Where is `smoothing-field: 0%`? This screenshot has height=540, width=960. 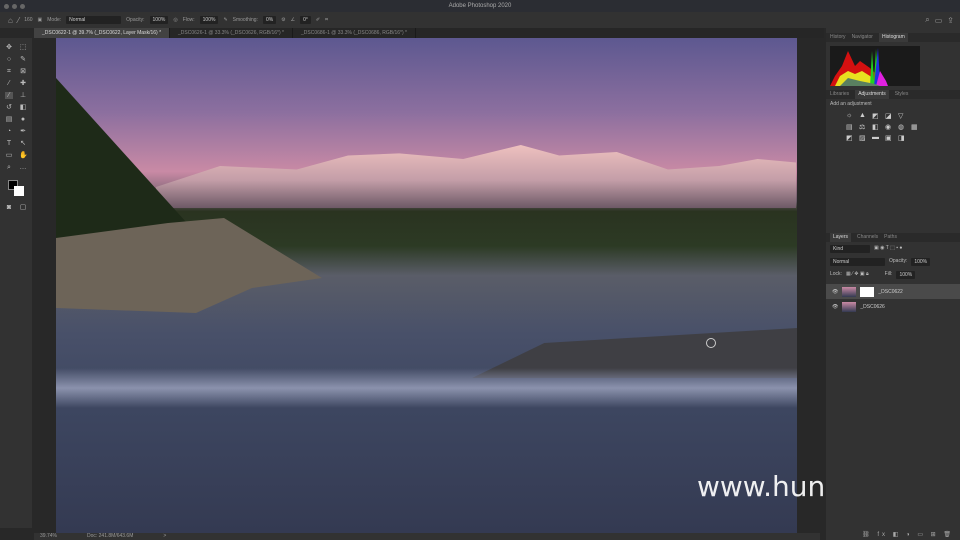 smoothing-field: 0% is located at coordinates (269, 20).